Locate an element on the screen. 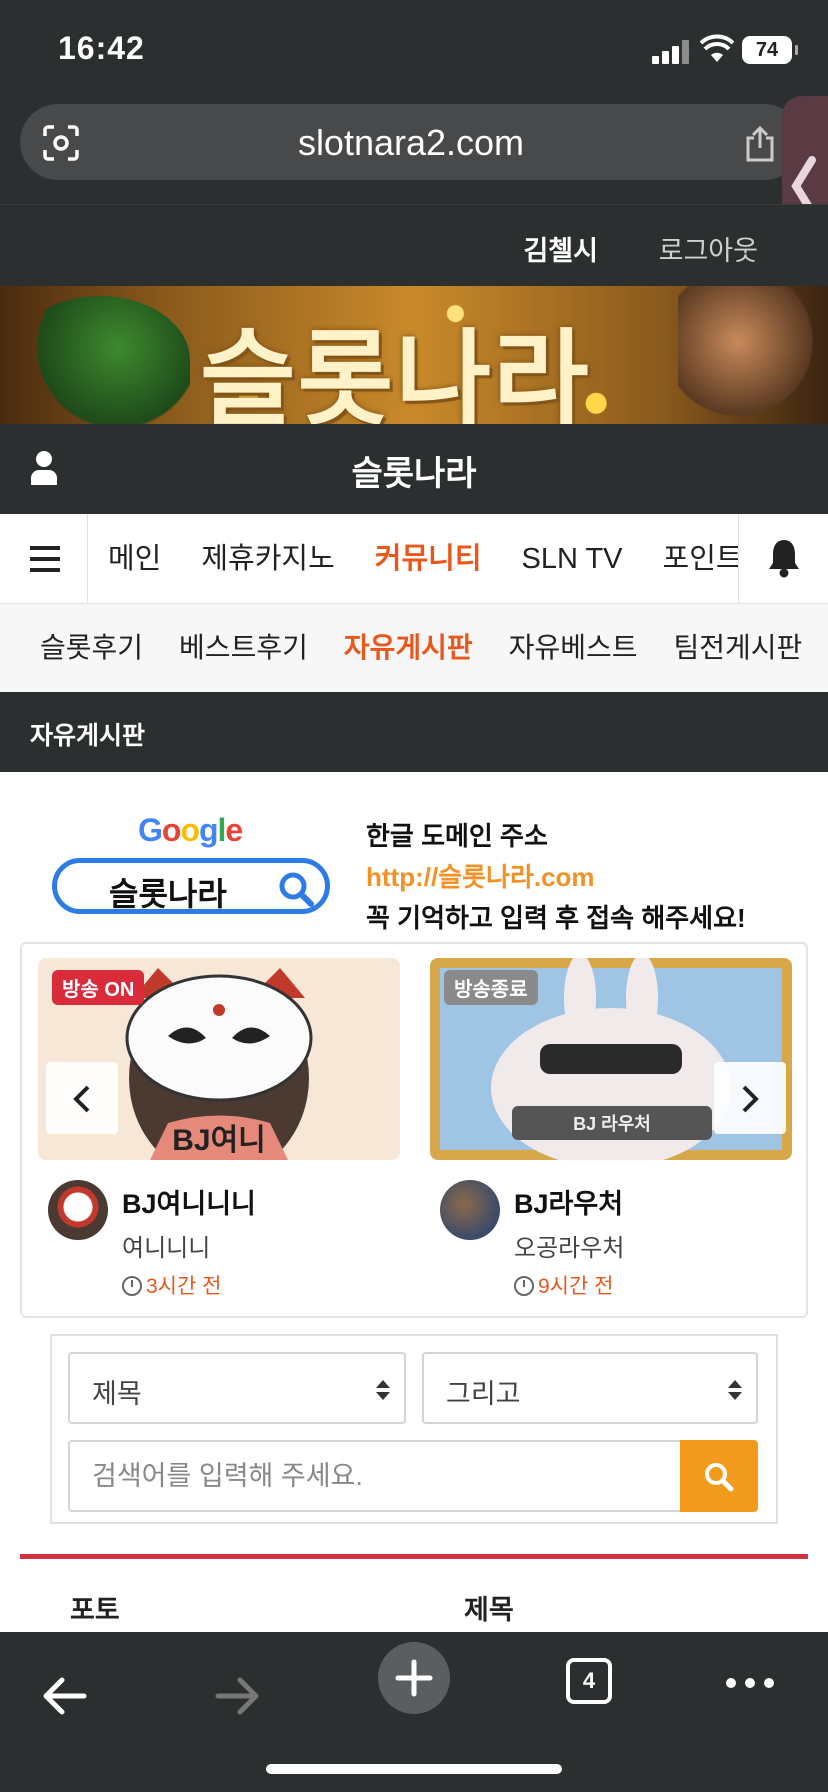 This screenshot has height=1792, width=828. bj-name: BJ여니니니 is located at coordinates (189, 1201).